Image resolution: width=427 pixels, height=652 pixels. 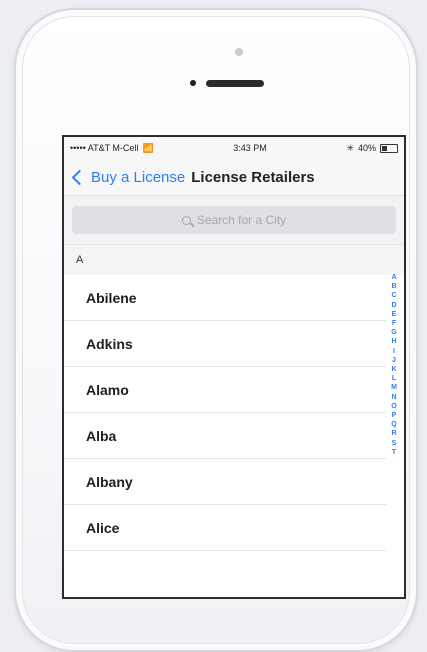 What do you see at coordinates (225, 344) in the screenshot?
I see `list-item: Adkins` at bounding box center [225, 344].